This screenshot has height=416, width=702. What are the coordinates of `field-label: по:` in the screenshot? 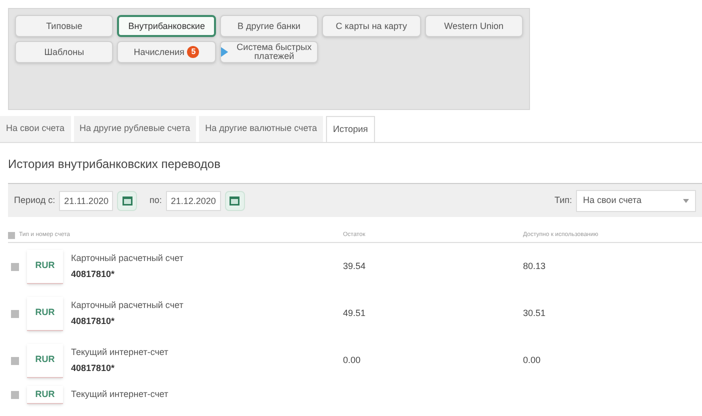 It's located at (155, 200).